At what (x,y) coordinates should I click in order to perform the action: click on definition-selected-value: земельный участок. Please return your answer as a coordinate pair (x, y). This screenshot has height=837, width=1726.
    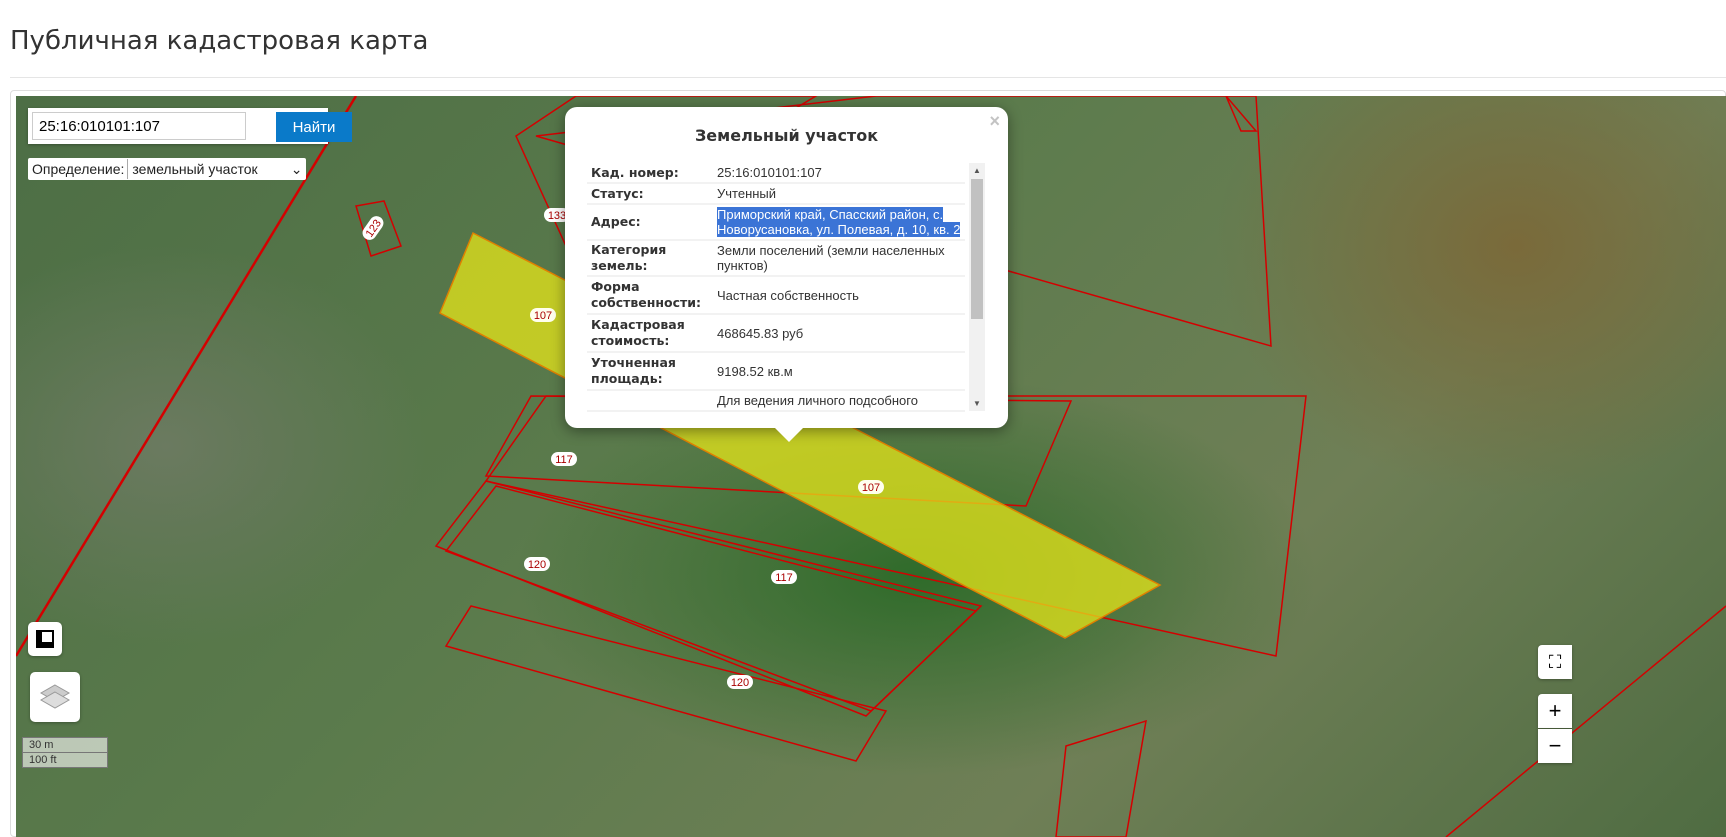
    Looking at the image, I should click on (195, 169).